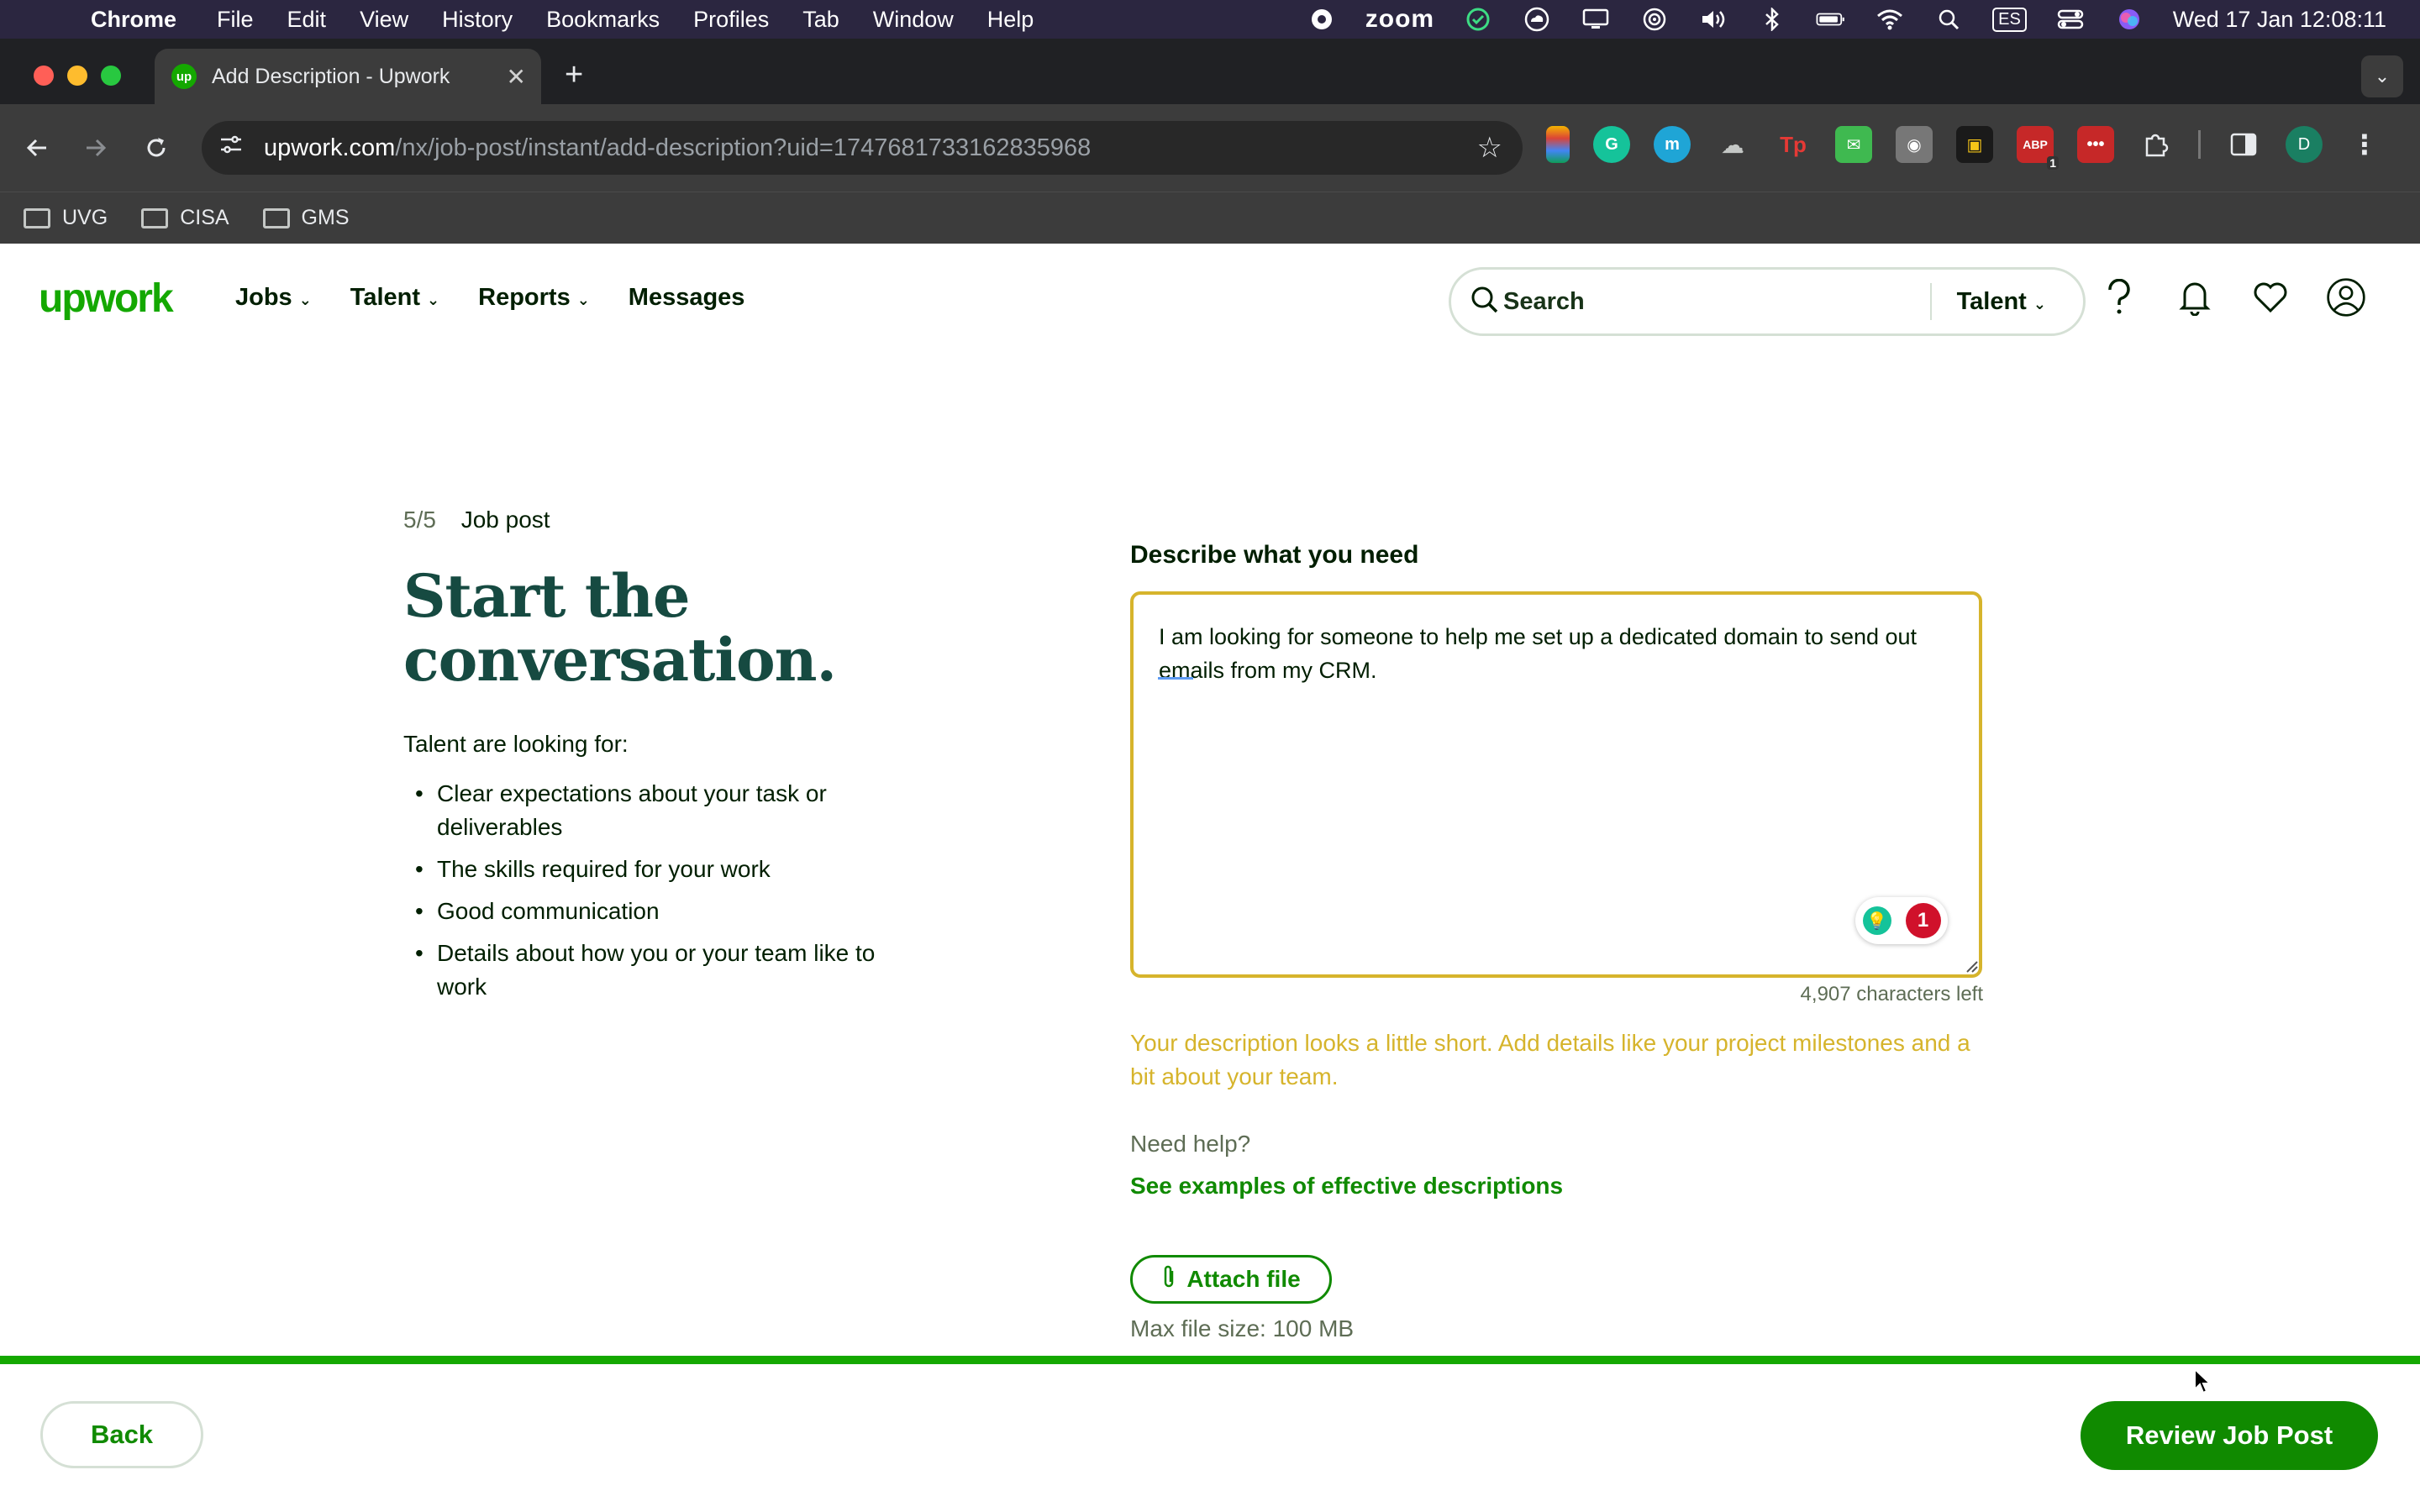  I want to click on puzzle-extensions-icon, so click(2156, 144).